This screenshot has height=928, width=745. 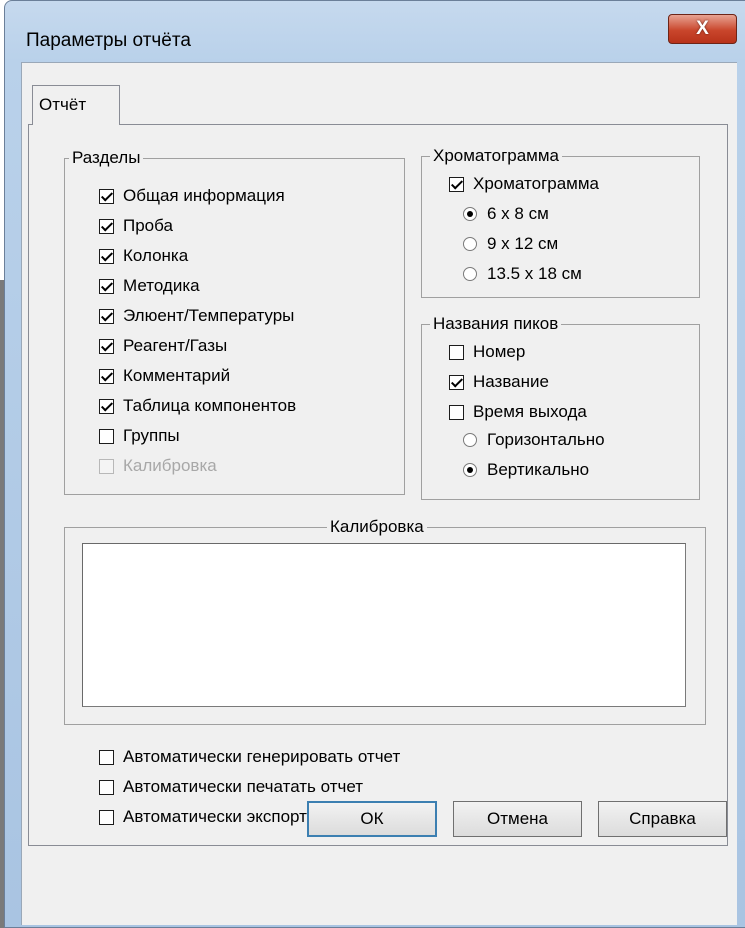 What do you see at coordinates (456, 184) in the screenshot?
I see `chromatogram-checkbox` at bounding box center [456, 184].